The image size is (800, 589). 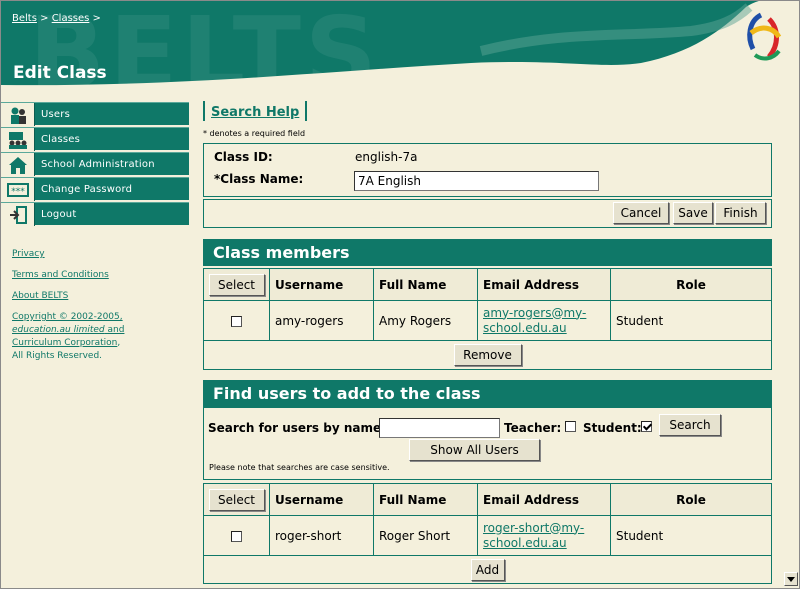 What do you see at coordinates (236, 321) in the screenshot?
I see `member-select-checkbox` at bounding box center [236, 321].